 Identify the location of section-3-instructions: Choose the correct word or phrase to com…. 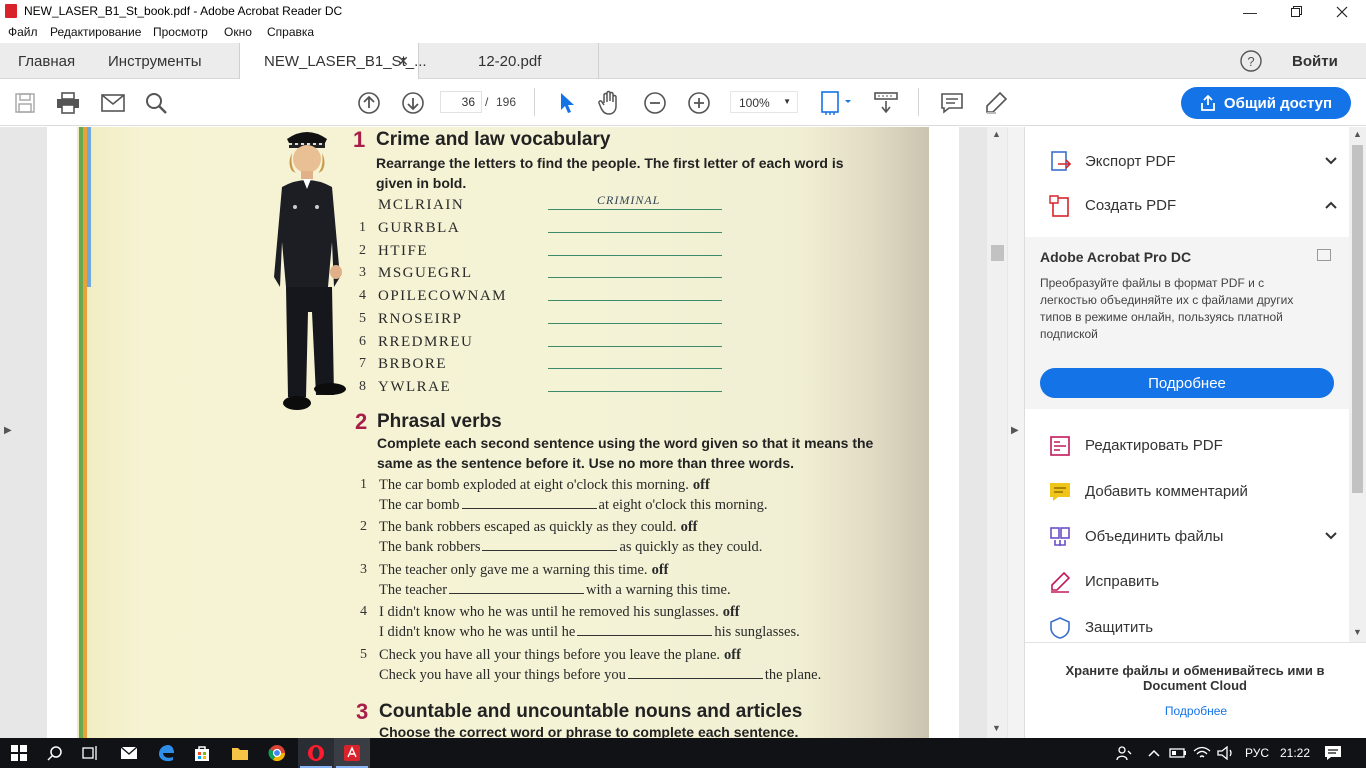
(589, 731).